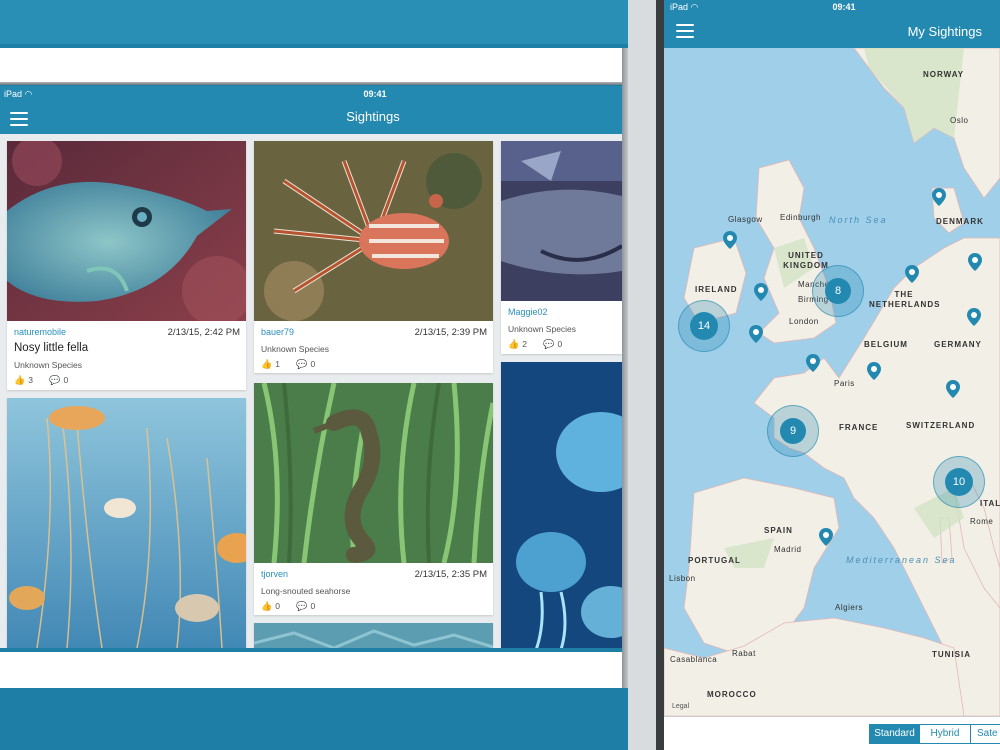  I want to click on map-cluster: 14, so click(704, 326).